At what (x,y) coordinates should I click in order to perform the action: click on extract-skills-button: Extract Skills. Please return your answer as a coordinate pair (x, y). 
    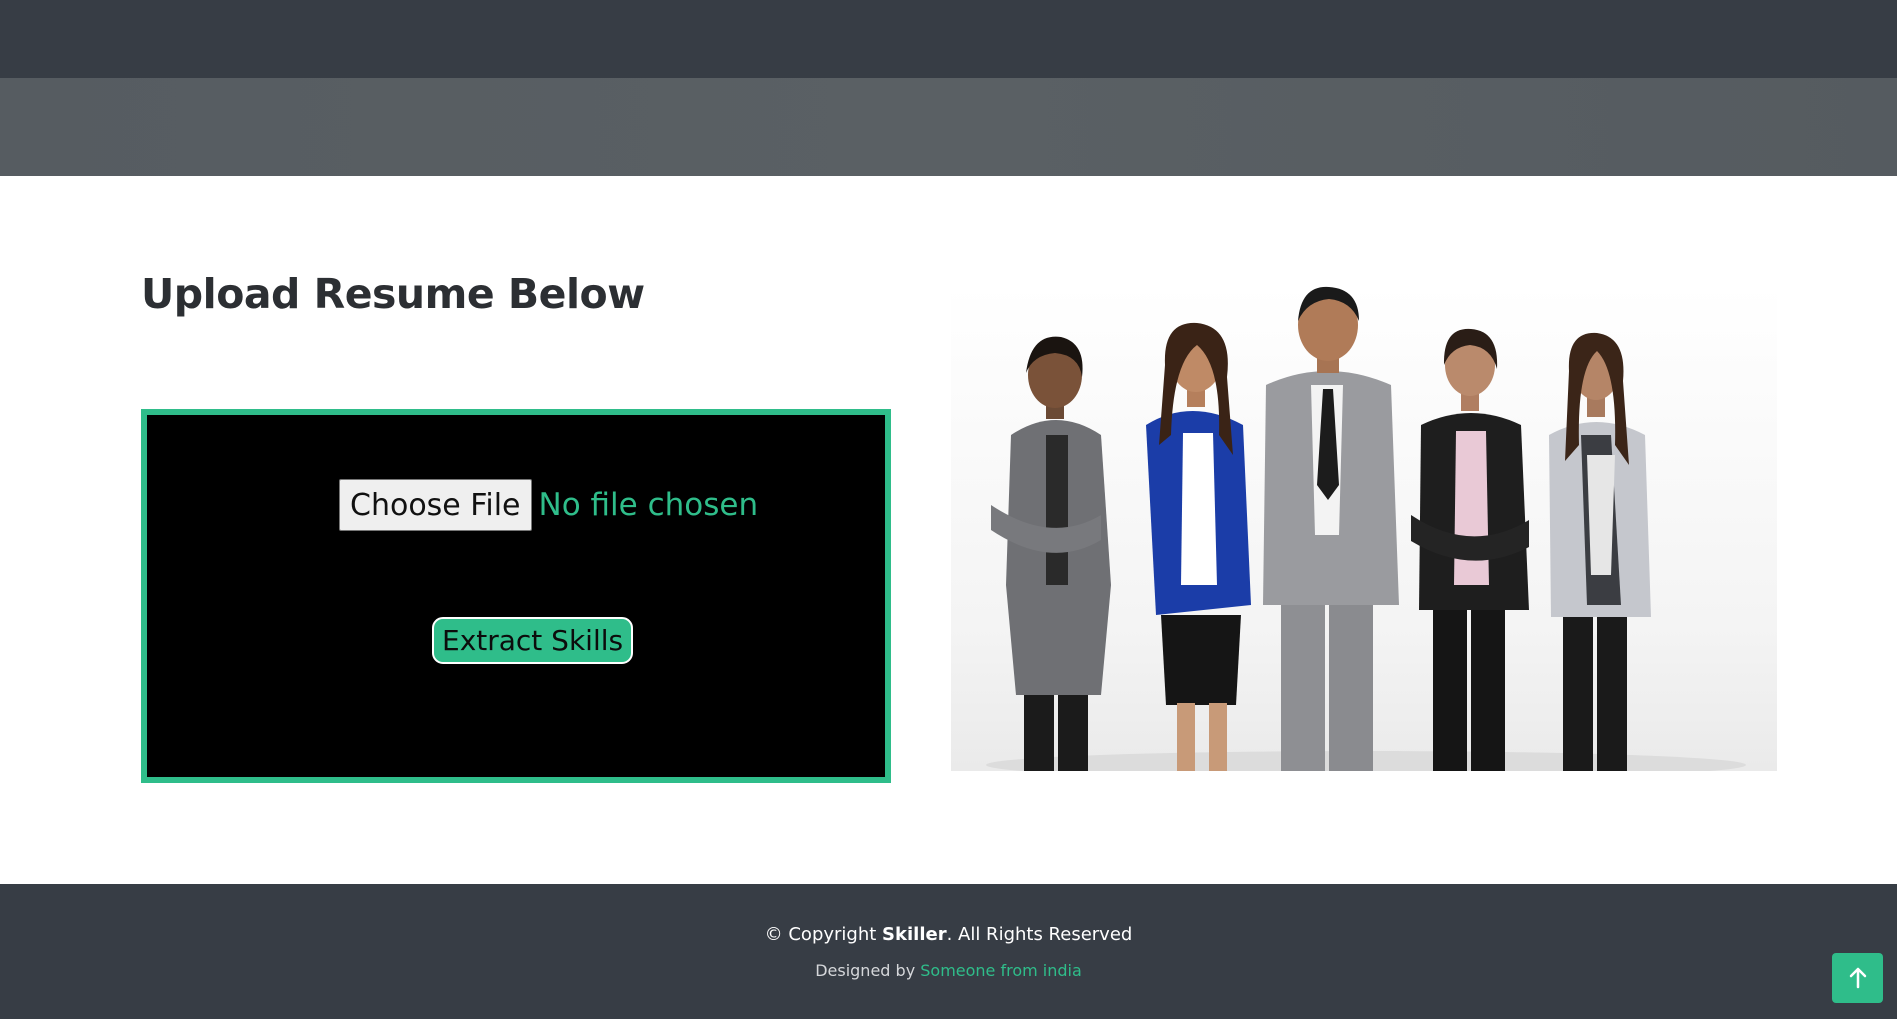
    Looking at the image, I should click on (533, 640).